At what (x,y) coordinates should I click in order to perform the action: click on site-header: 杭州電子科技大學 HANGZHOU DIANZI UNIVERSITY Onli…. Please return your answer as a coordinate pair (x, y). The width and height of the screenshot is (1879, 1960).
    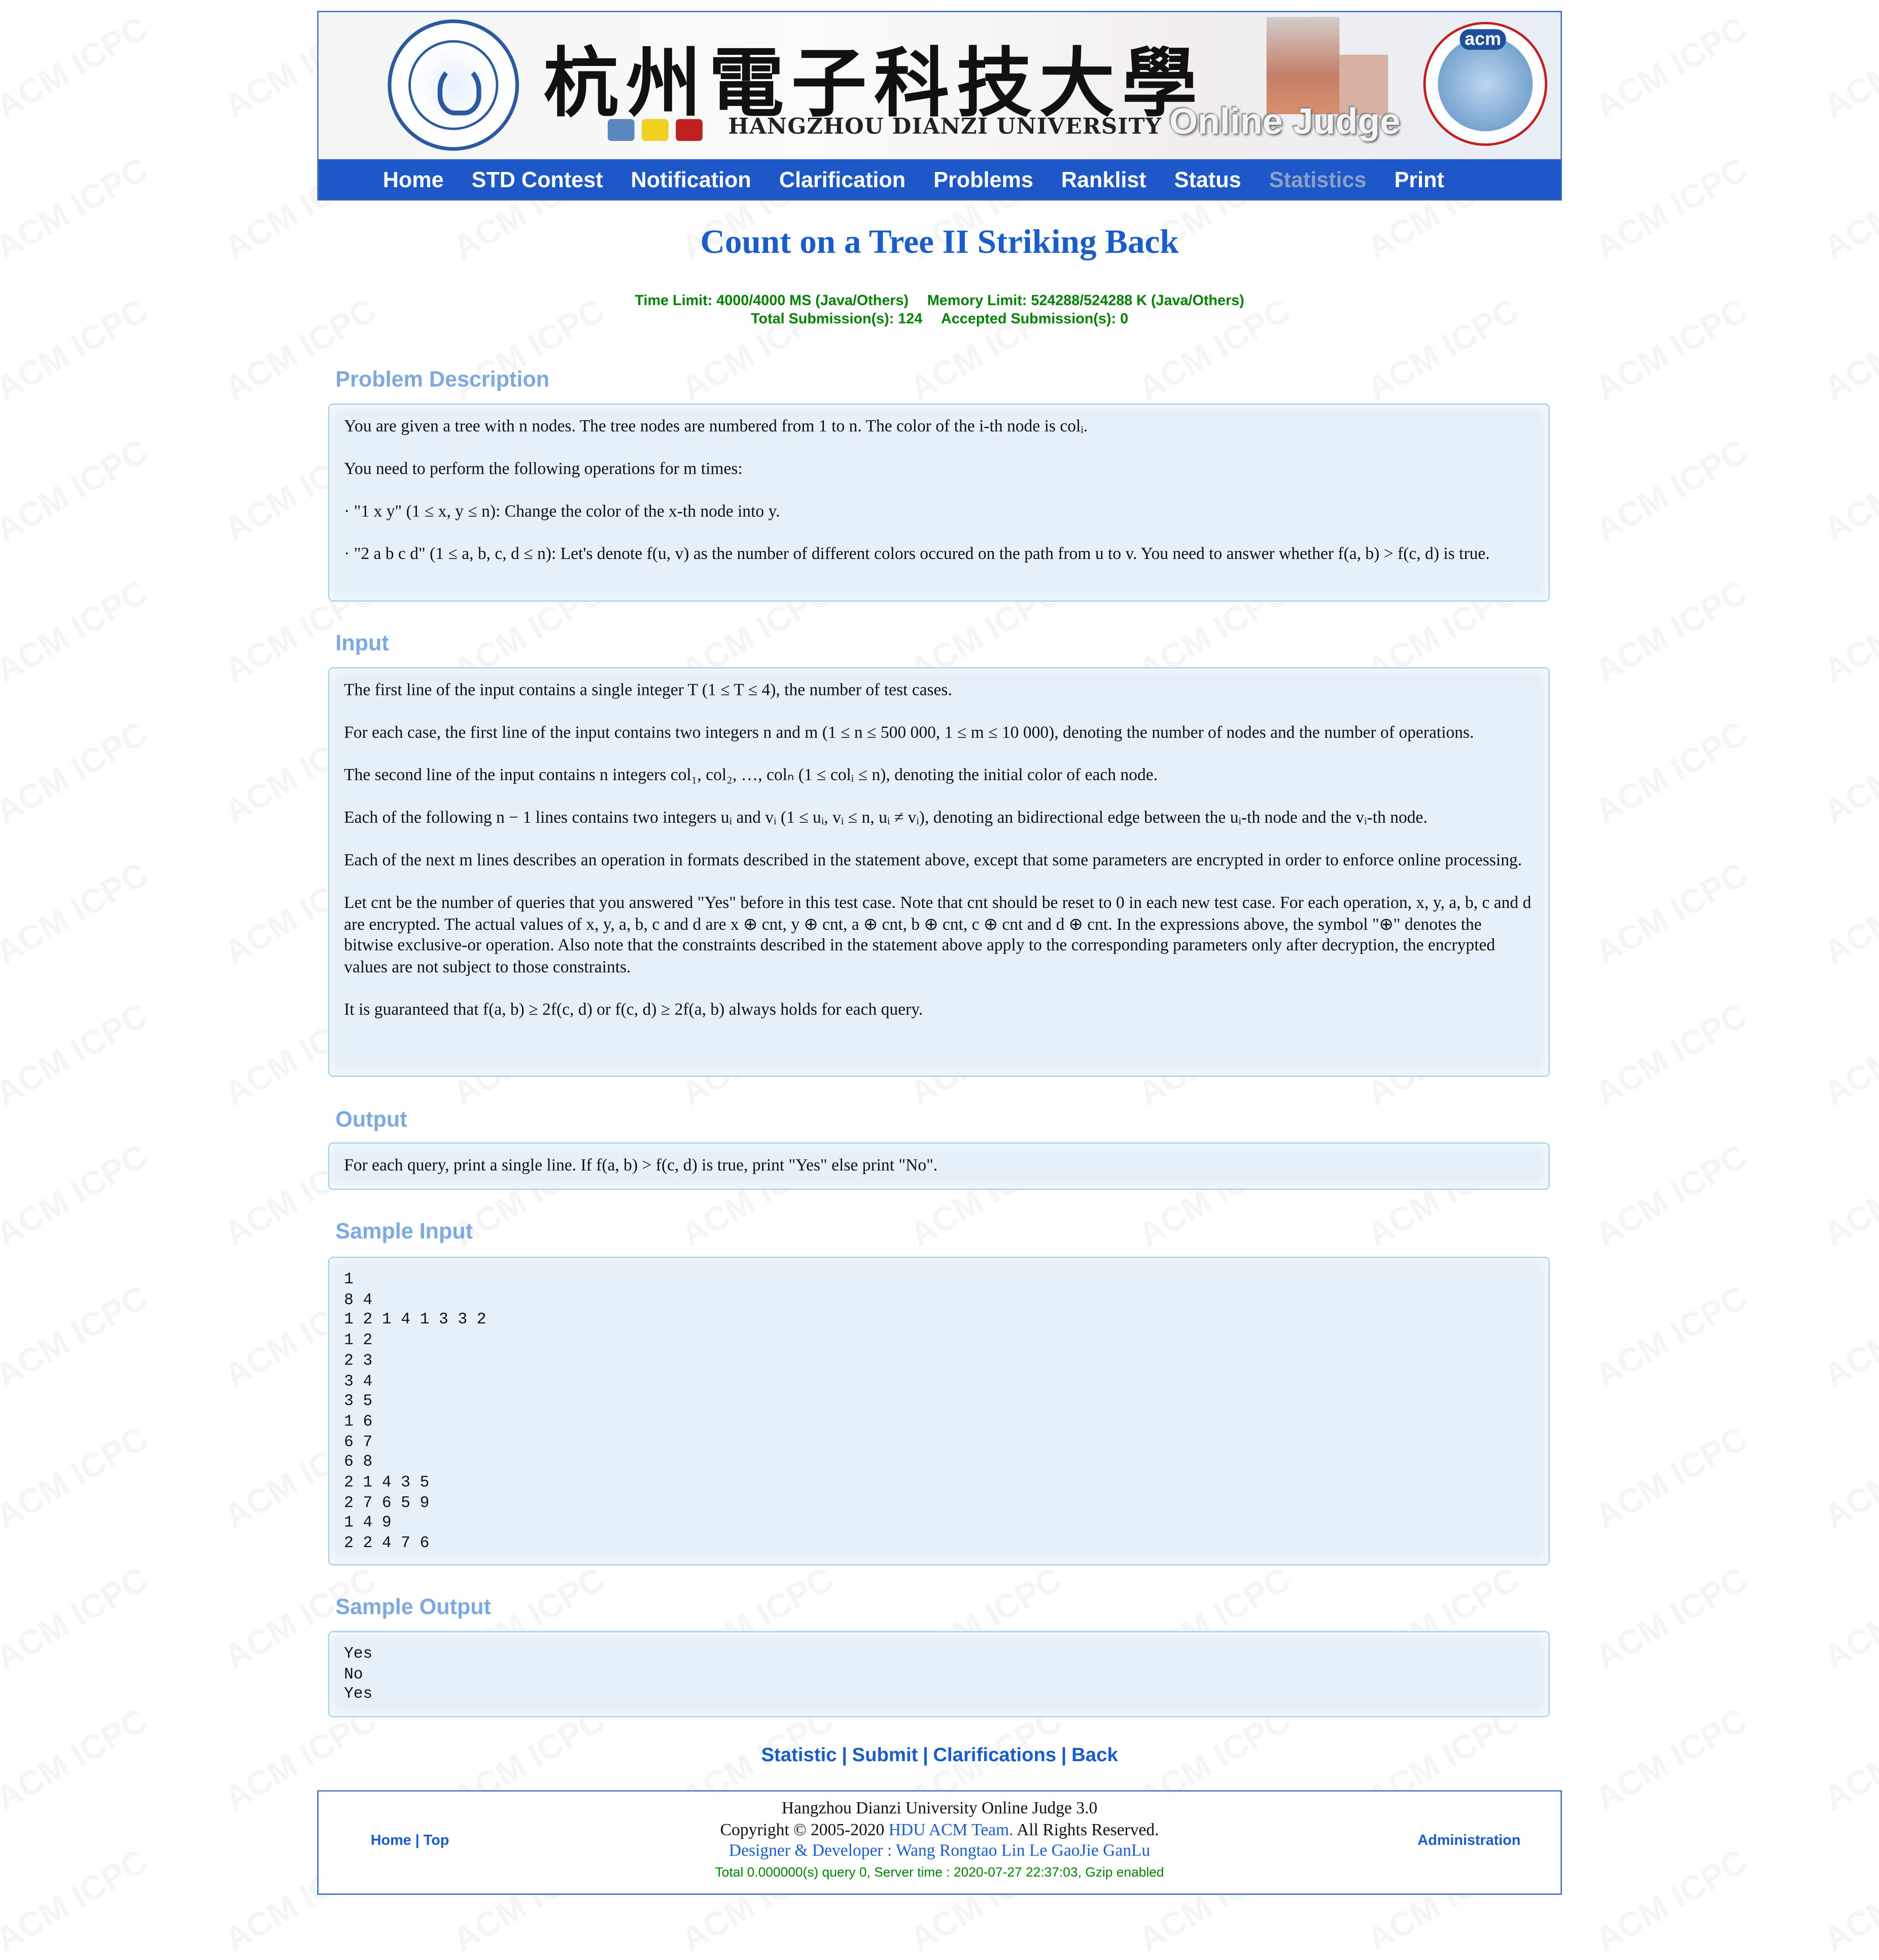
    Looking at the image, I should click on (939, 106).